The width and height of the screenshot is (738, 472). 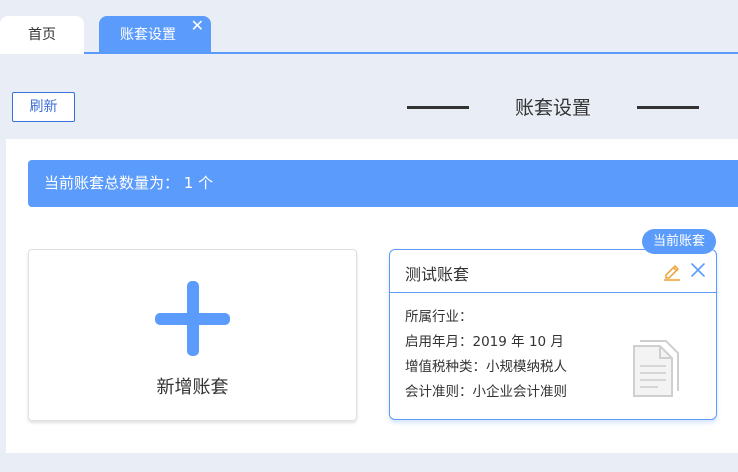 What do you see at coordinates (698, 270) in the screenshot?
I see `close-icon` at bounding box center [698, 270].